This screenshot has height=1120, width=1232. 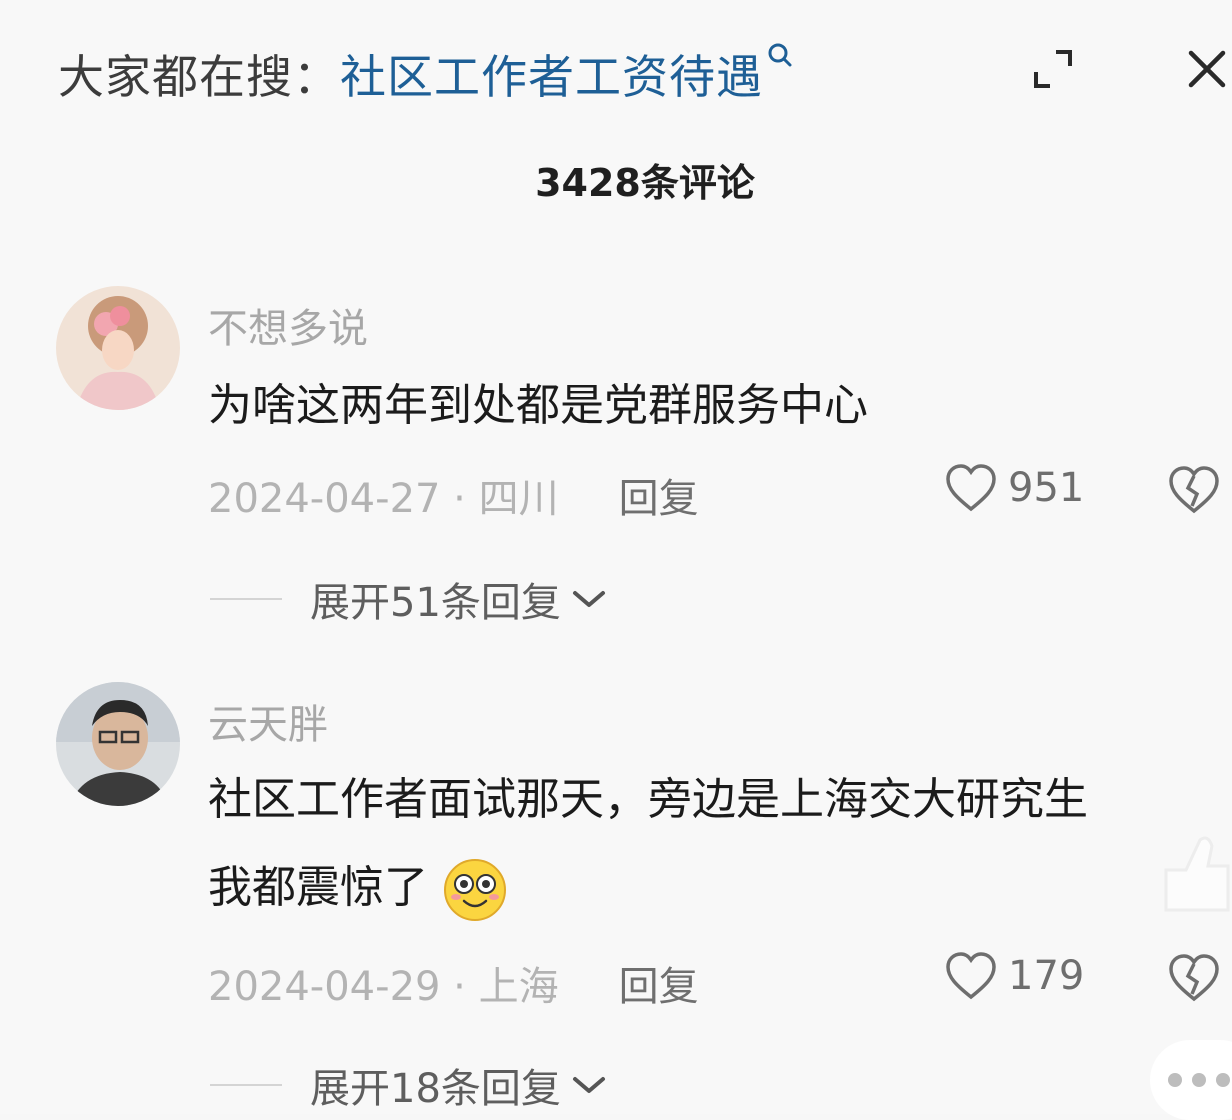 What do you see at coordinates (538, 405) in the screenshot?
I see `comment-text: 为啥这两年到处都是党群服务中心` at bounding box center [538, 405].